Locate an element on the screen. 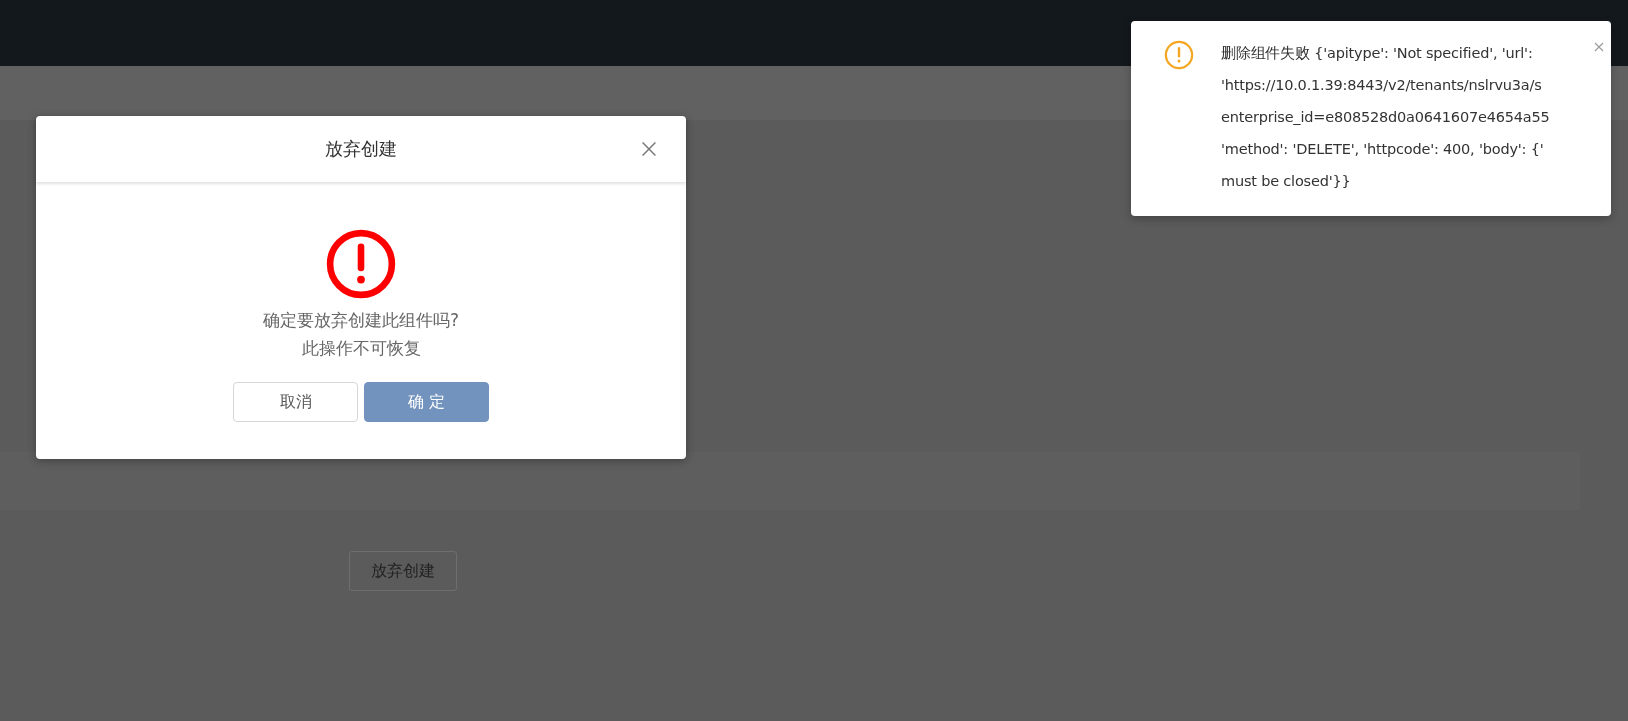 The height and width of the screenshot is (721, 1628). confirm-button: 确 定 is located at coordinates (426, 402).